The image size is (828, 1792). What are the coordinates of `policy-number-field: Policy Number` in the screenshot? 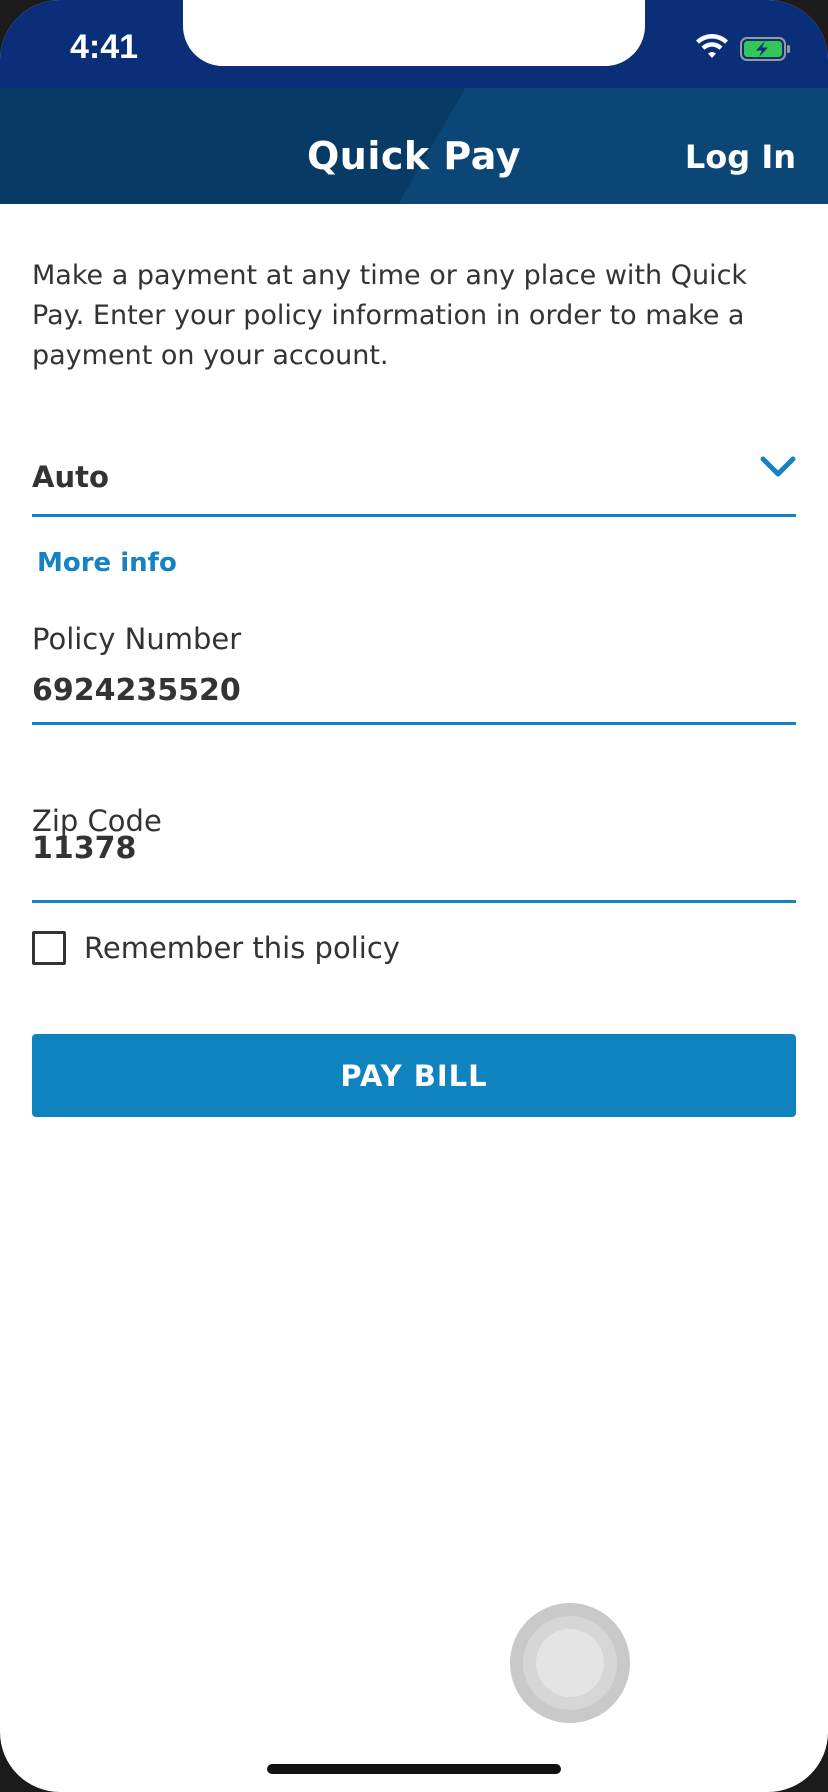 It's located at (414, 673).